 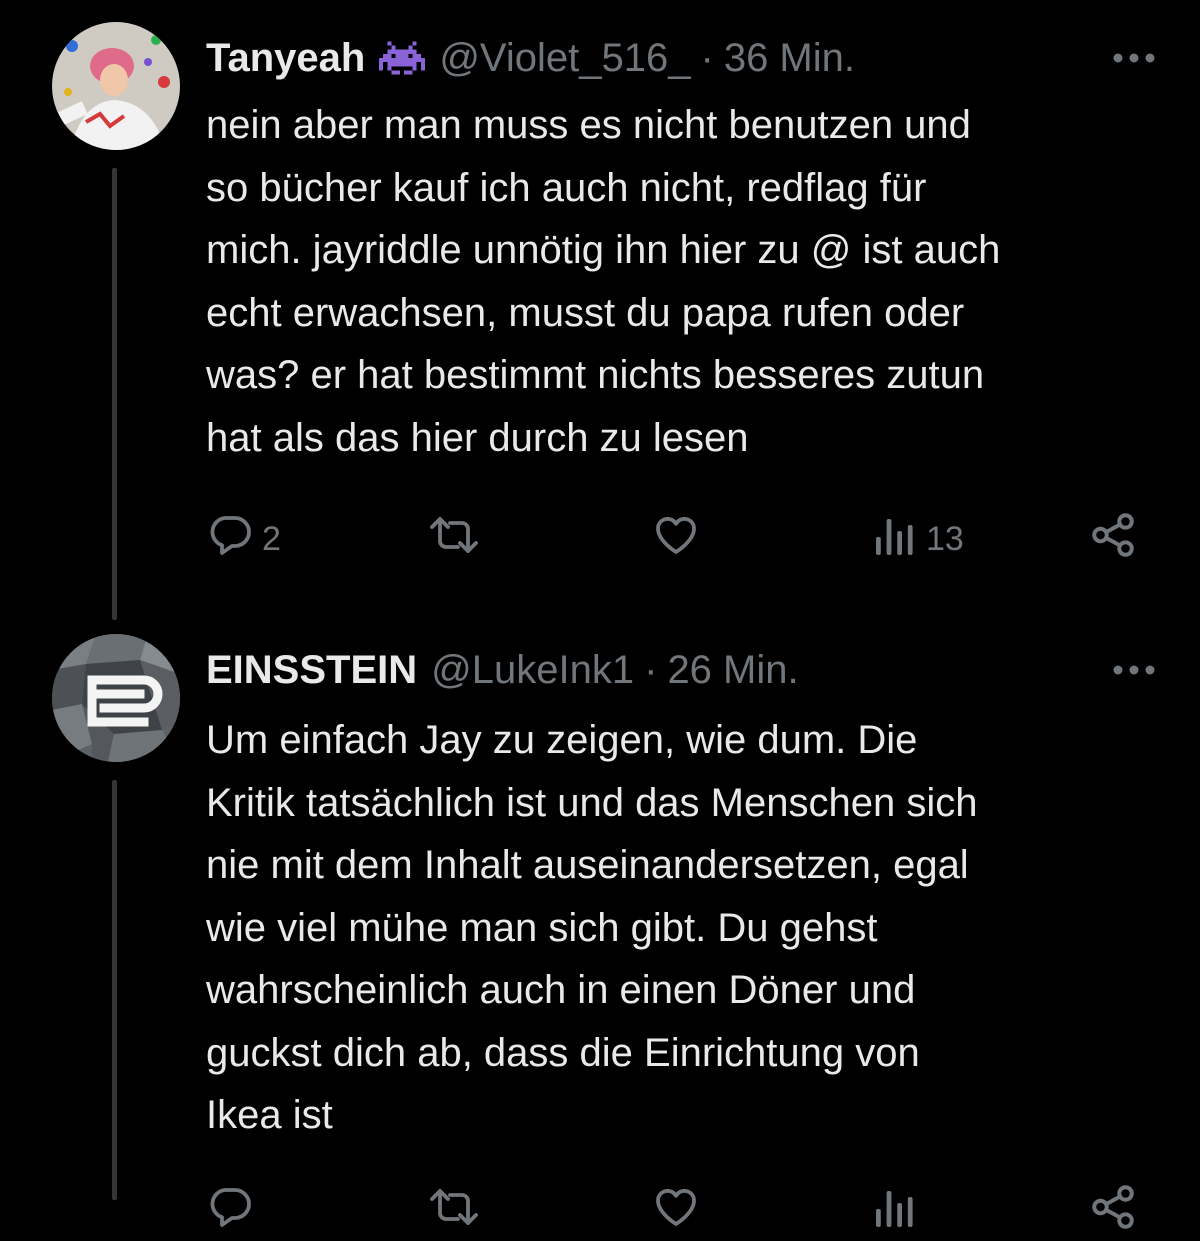 I want to click on tweet-header: Tanyeah @Violet_516_ · 36 Min., so click(x=683, y=58).